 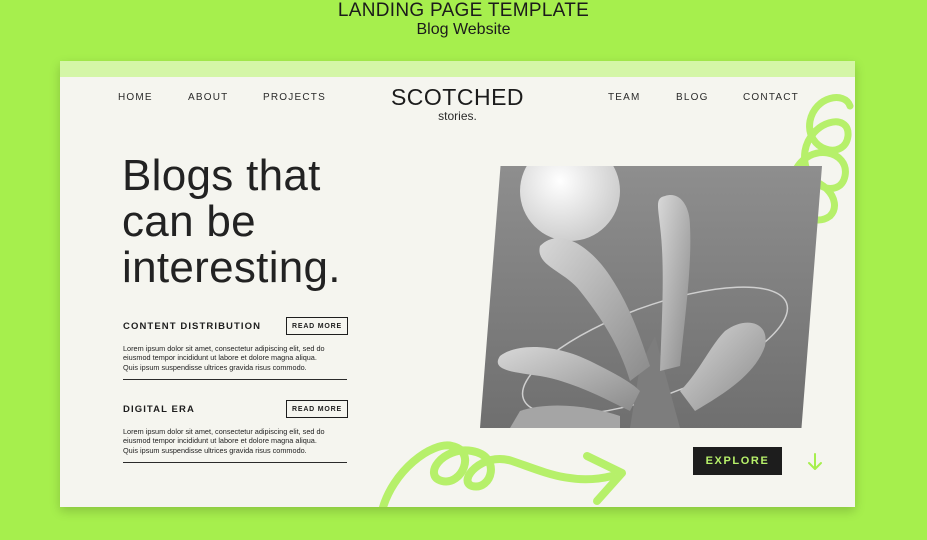 I want to click on showcase-title: LANDING PAGE TEMPLATE, so click(x=463, y=10).